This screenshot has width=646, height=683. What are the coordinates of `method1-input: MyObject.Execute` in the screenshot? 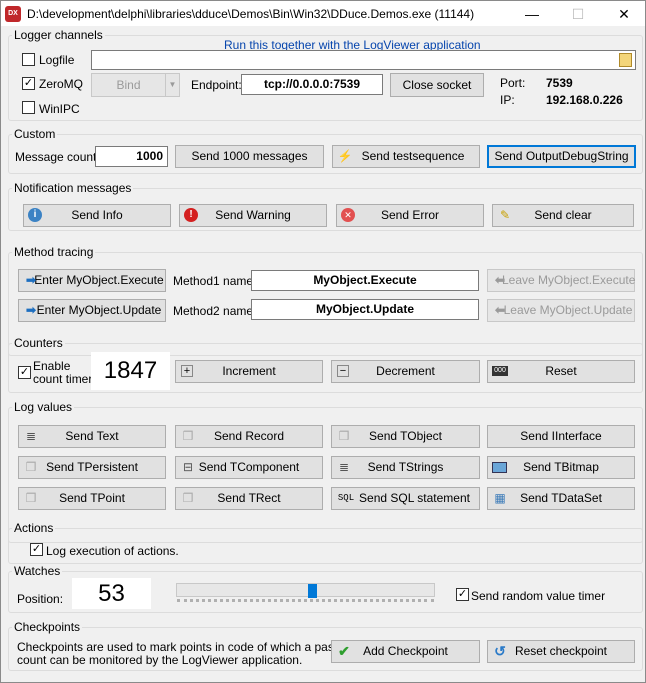 It's located at (365, 280).